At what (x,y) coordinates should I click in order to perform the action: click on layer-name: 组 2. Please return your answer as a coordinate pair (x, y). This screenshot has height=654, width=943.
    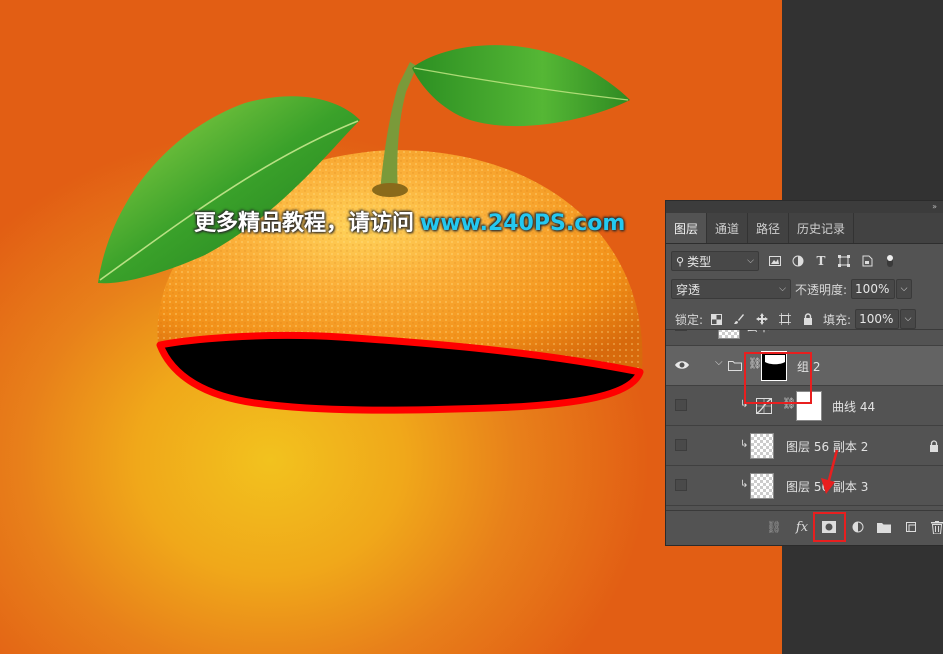
    Looking at the image, I should click on (808, 366).